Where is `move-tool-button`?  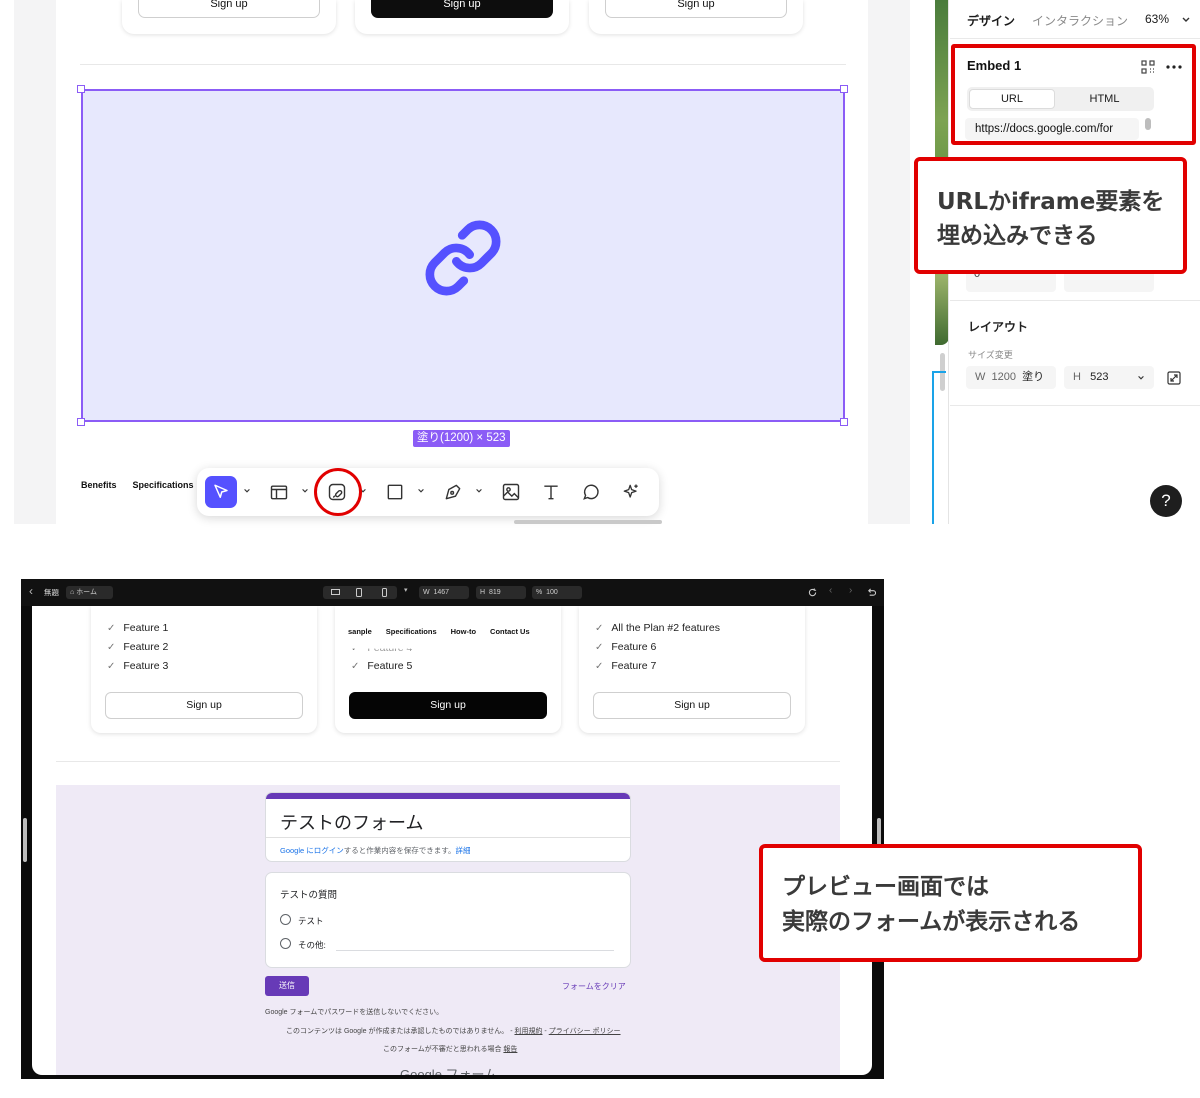 move-tool-button is located at coordinates (221, 492).